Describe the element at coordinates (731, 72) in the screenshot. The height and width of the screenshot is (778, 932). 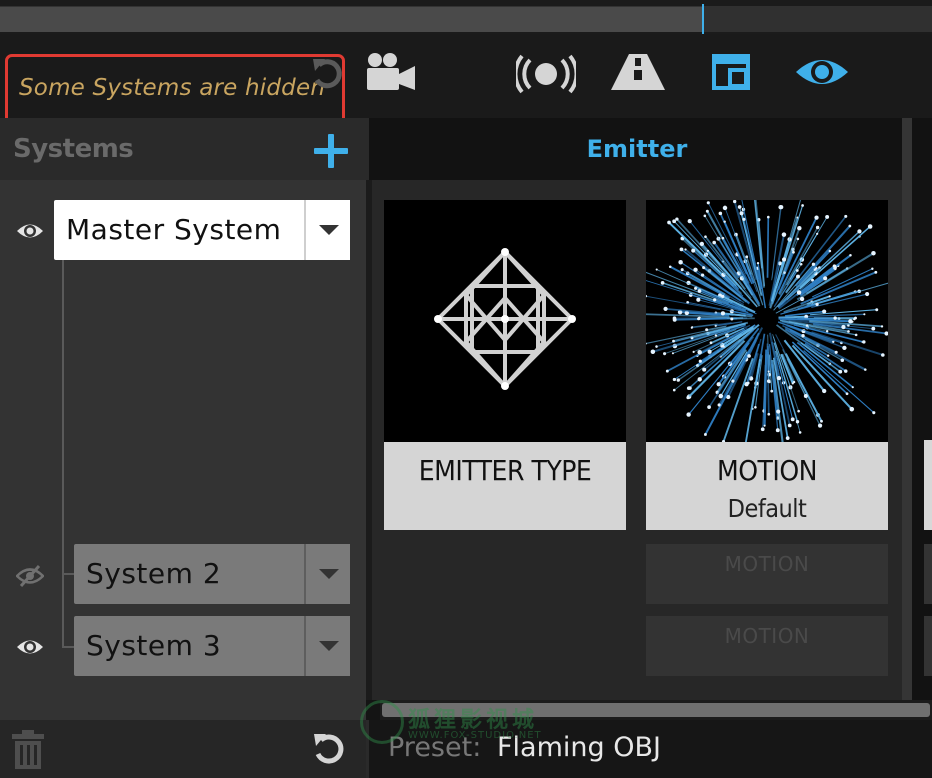
I see `window-icon` at that location.